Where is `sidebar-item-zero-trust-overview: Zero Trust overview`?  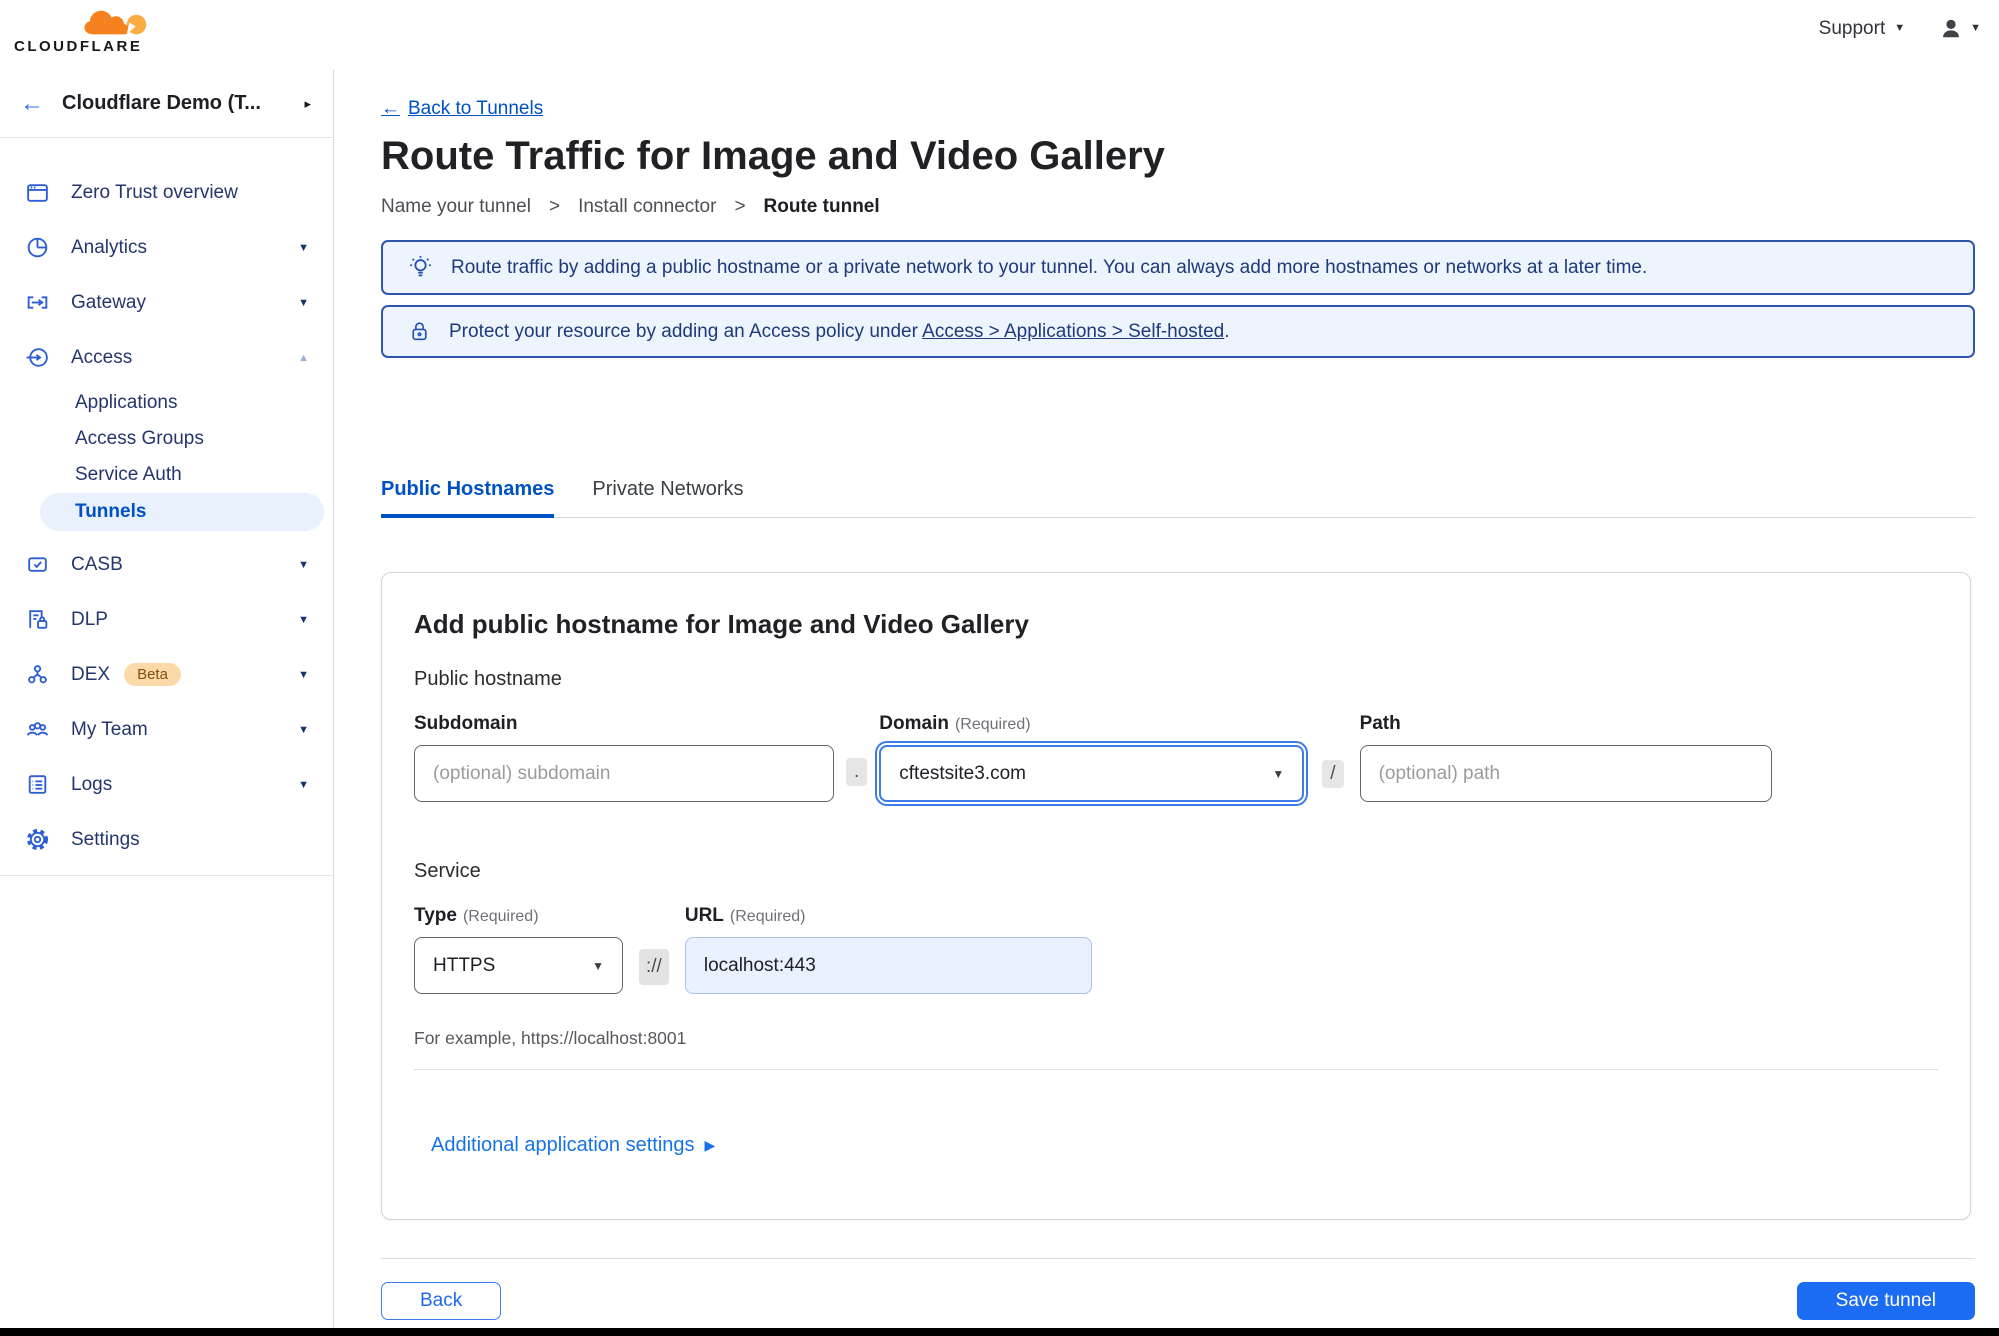 sidebar-item-zero-trust-overview: Zero Trust overview is located at coordinates (166, 192).